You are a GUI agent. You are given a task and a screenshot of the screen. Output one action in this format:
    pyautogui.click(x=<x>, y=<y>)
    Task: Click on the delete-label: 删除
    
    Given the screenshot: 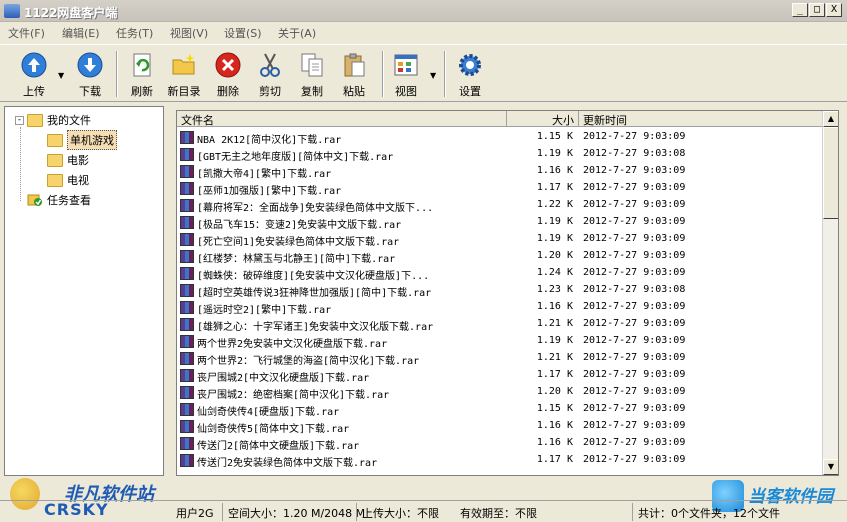 What is the action you would take?
    pyautogui.click(x=228, y=91)
    